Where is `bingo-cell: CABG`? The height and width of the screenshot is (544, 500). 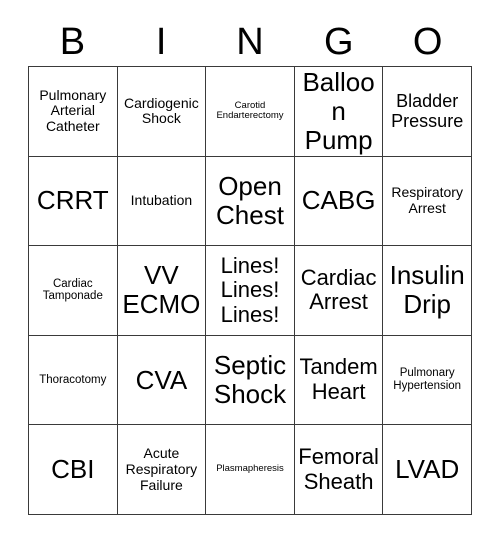
bingo-cell: CABG is located at coordinates (339, 201).